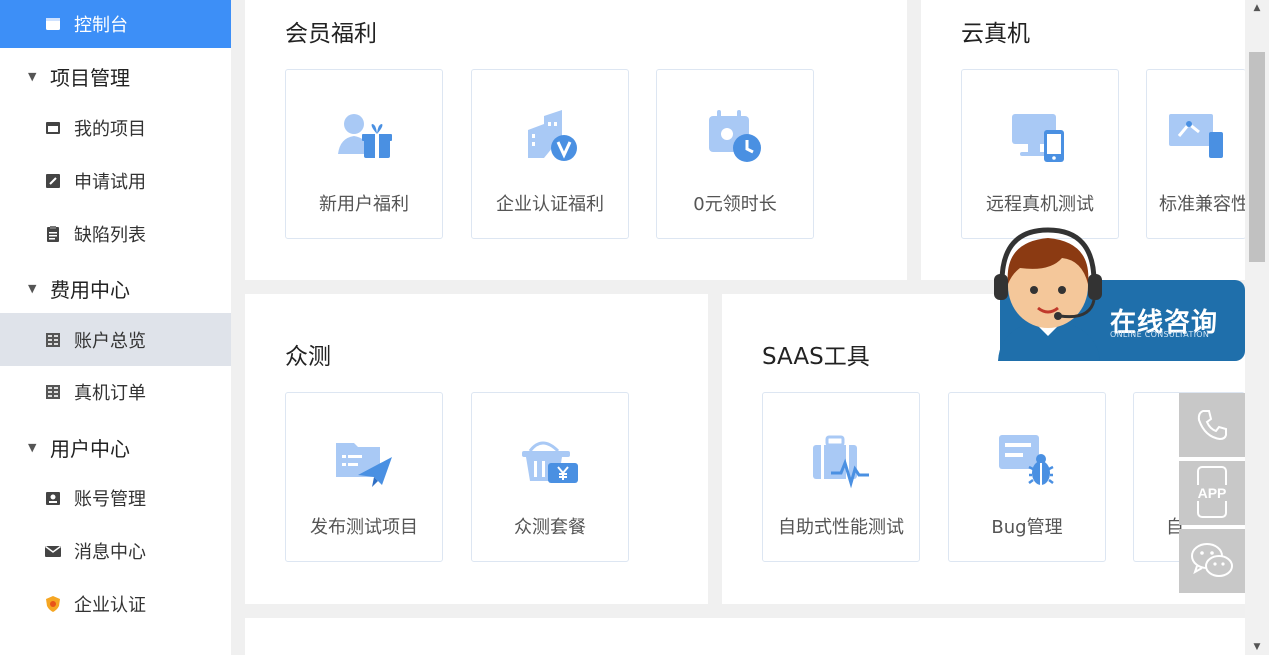 The width and height of the screenshot is (1269, 655). I want to click on app-phone-icon: APP, so click(1212, 492).